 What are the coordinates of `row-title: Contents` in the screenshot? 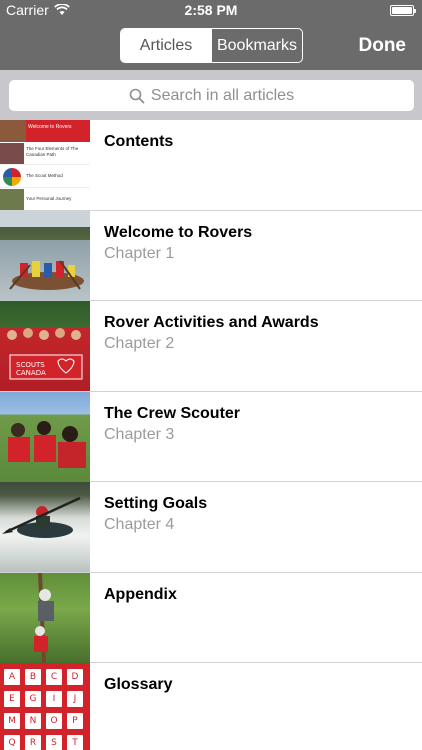 It's located at (139, 141).